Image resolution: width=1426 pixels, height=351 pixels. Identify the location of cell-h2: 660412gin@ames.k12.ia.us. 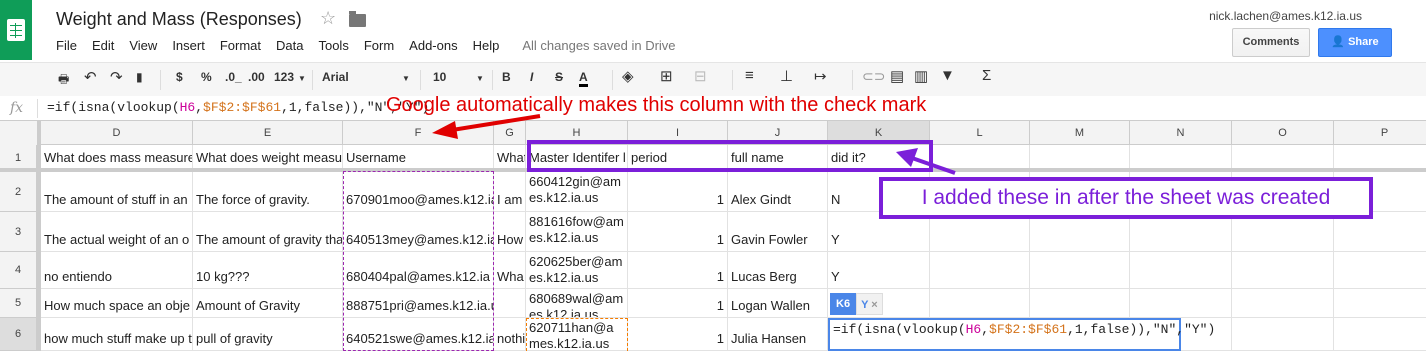
(577, 192).